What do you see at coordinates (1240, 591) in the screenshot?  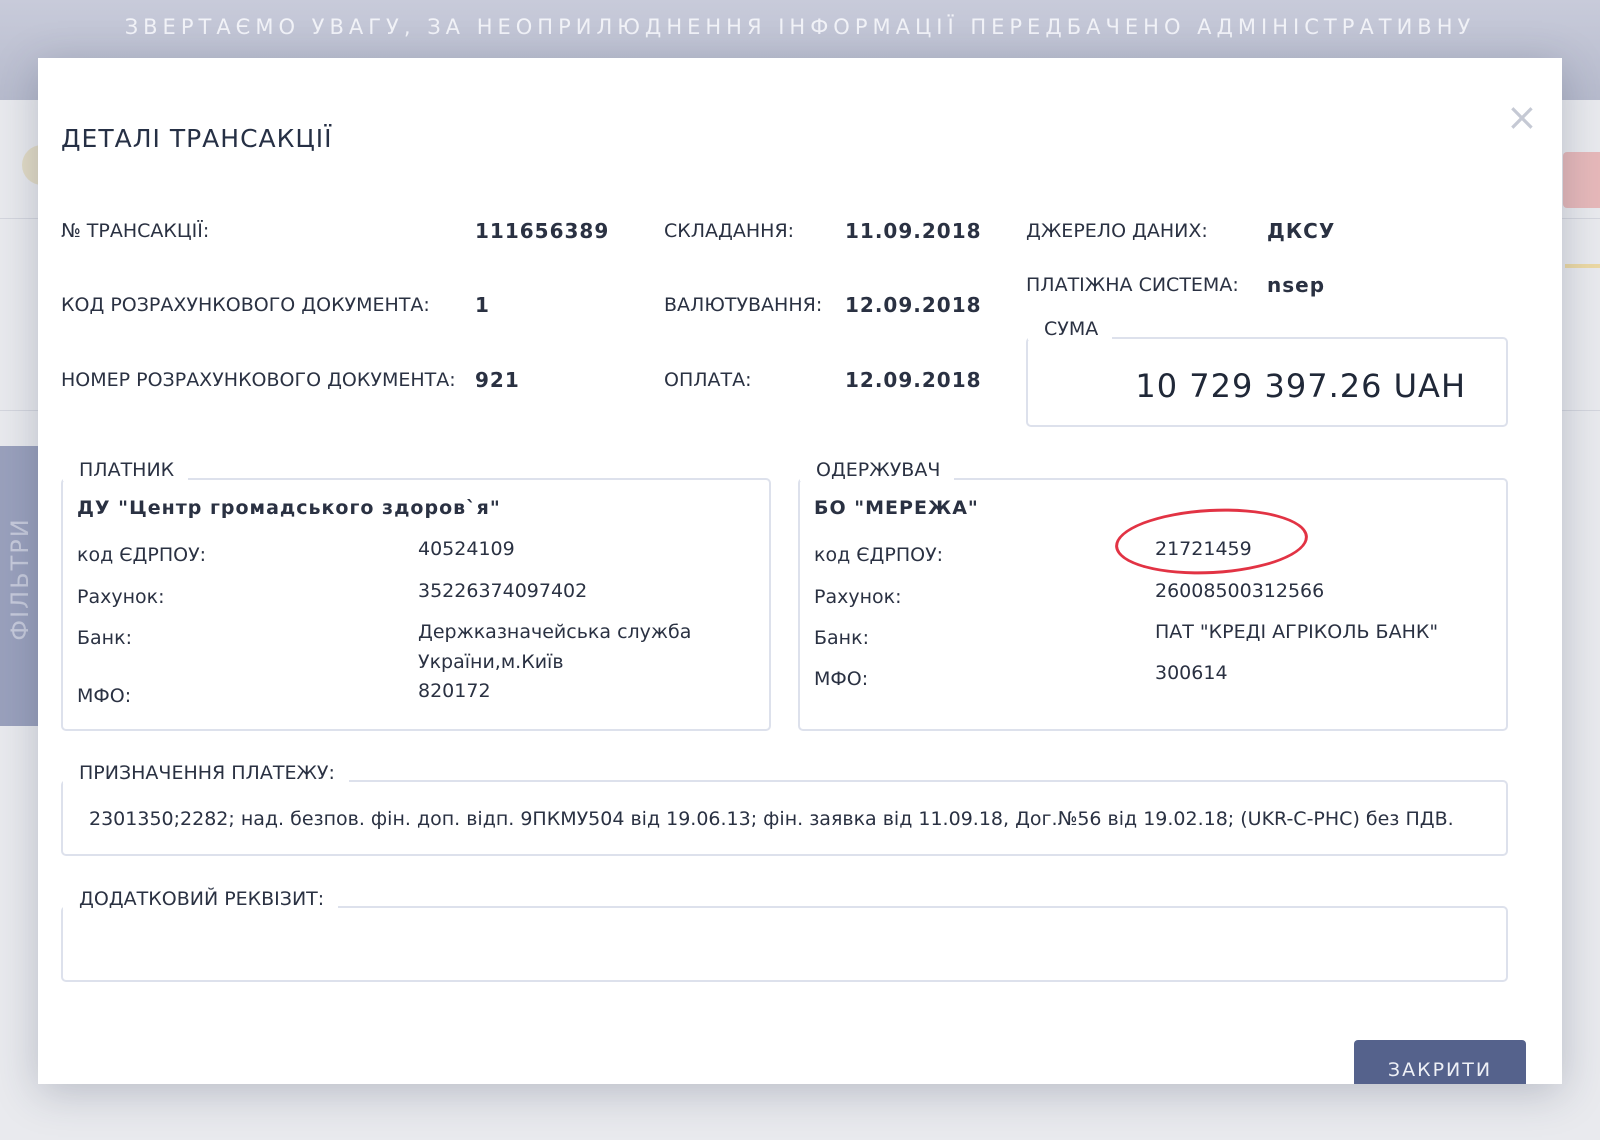 I see `recipient-account-value: 26008500312566` at bounding box center [1240, 591].